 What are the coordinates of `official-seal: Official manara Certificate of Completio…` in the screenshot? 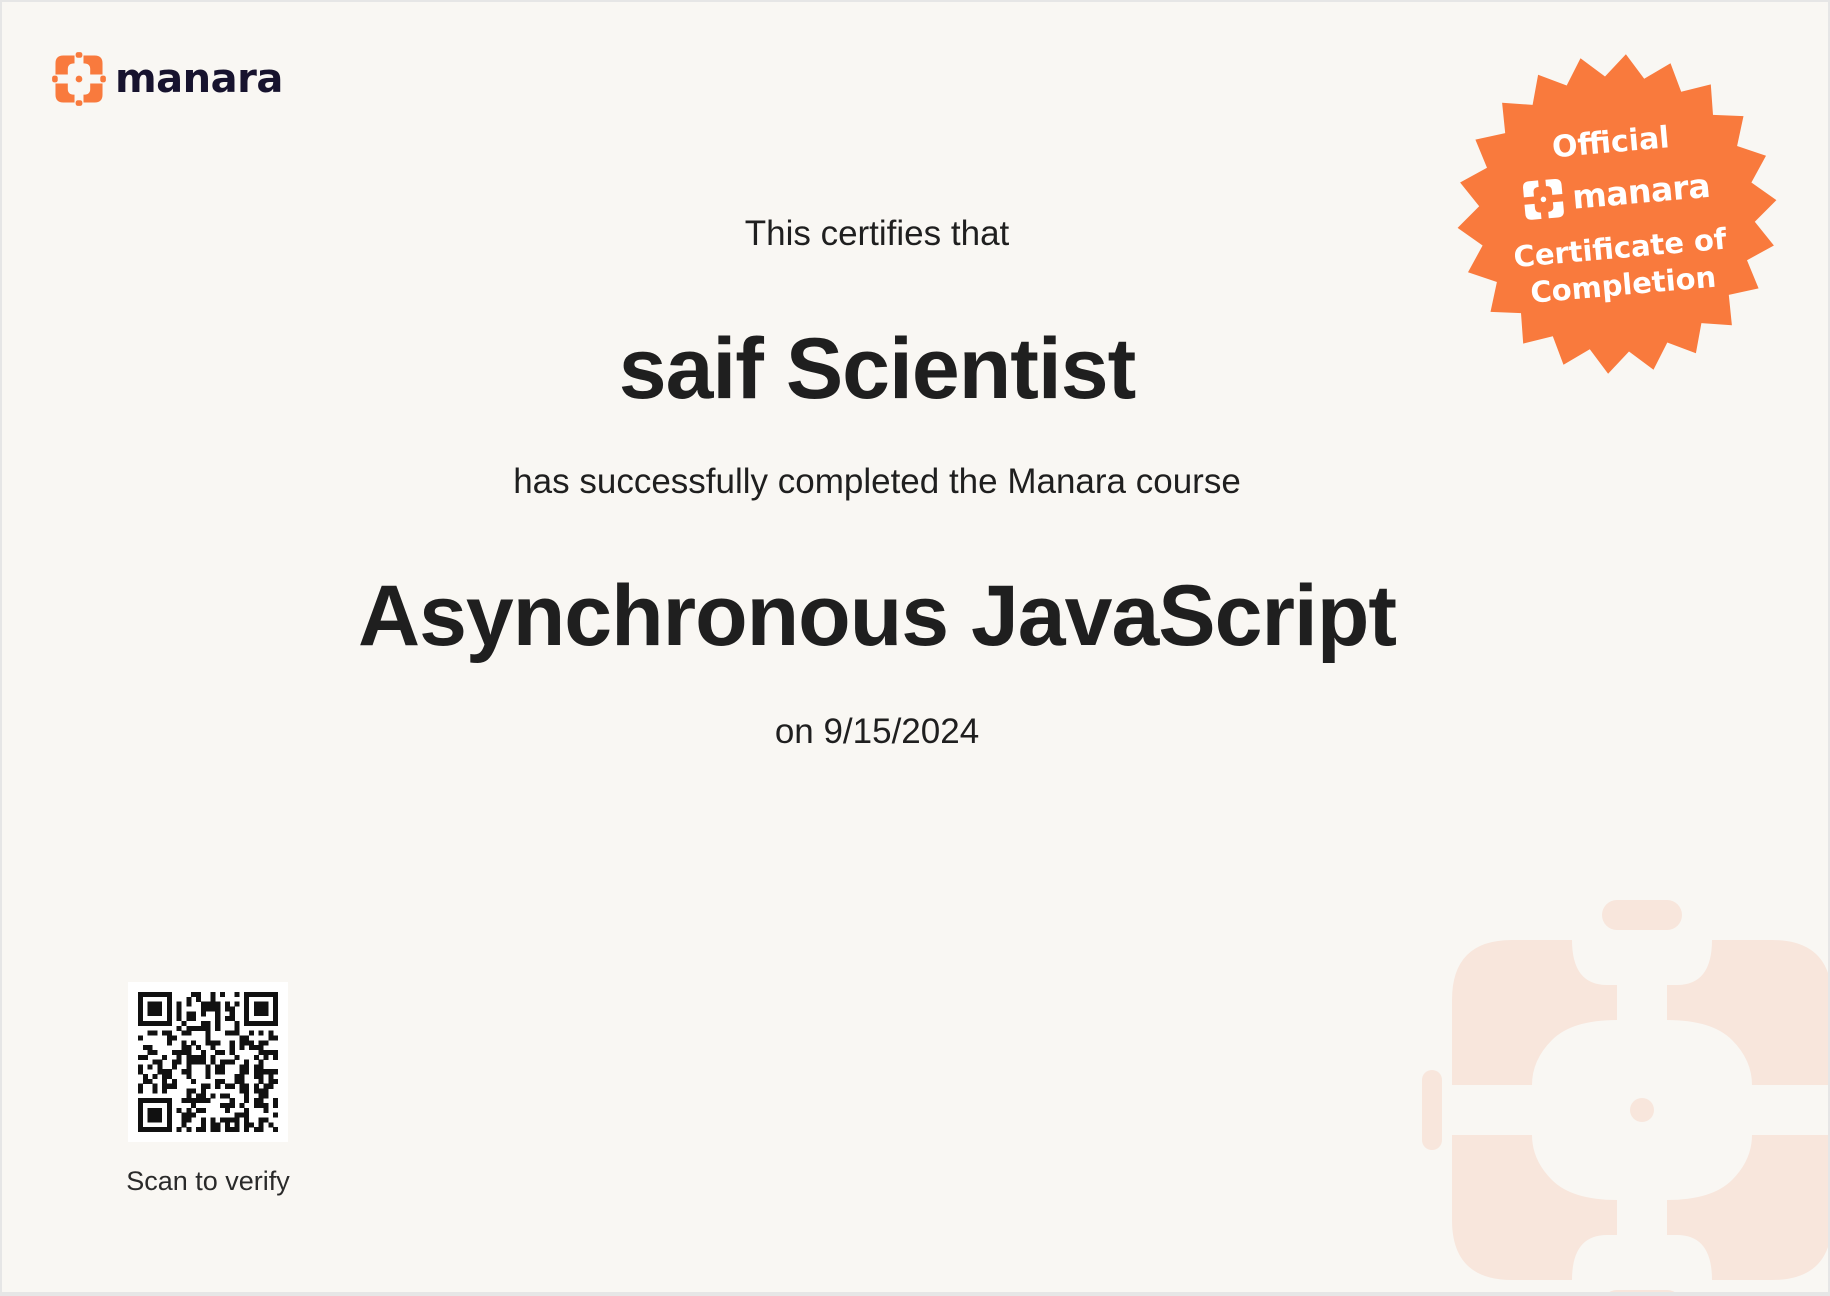 It's located at (1617, 214).